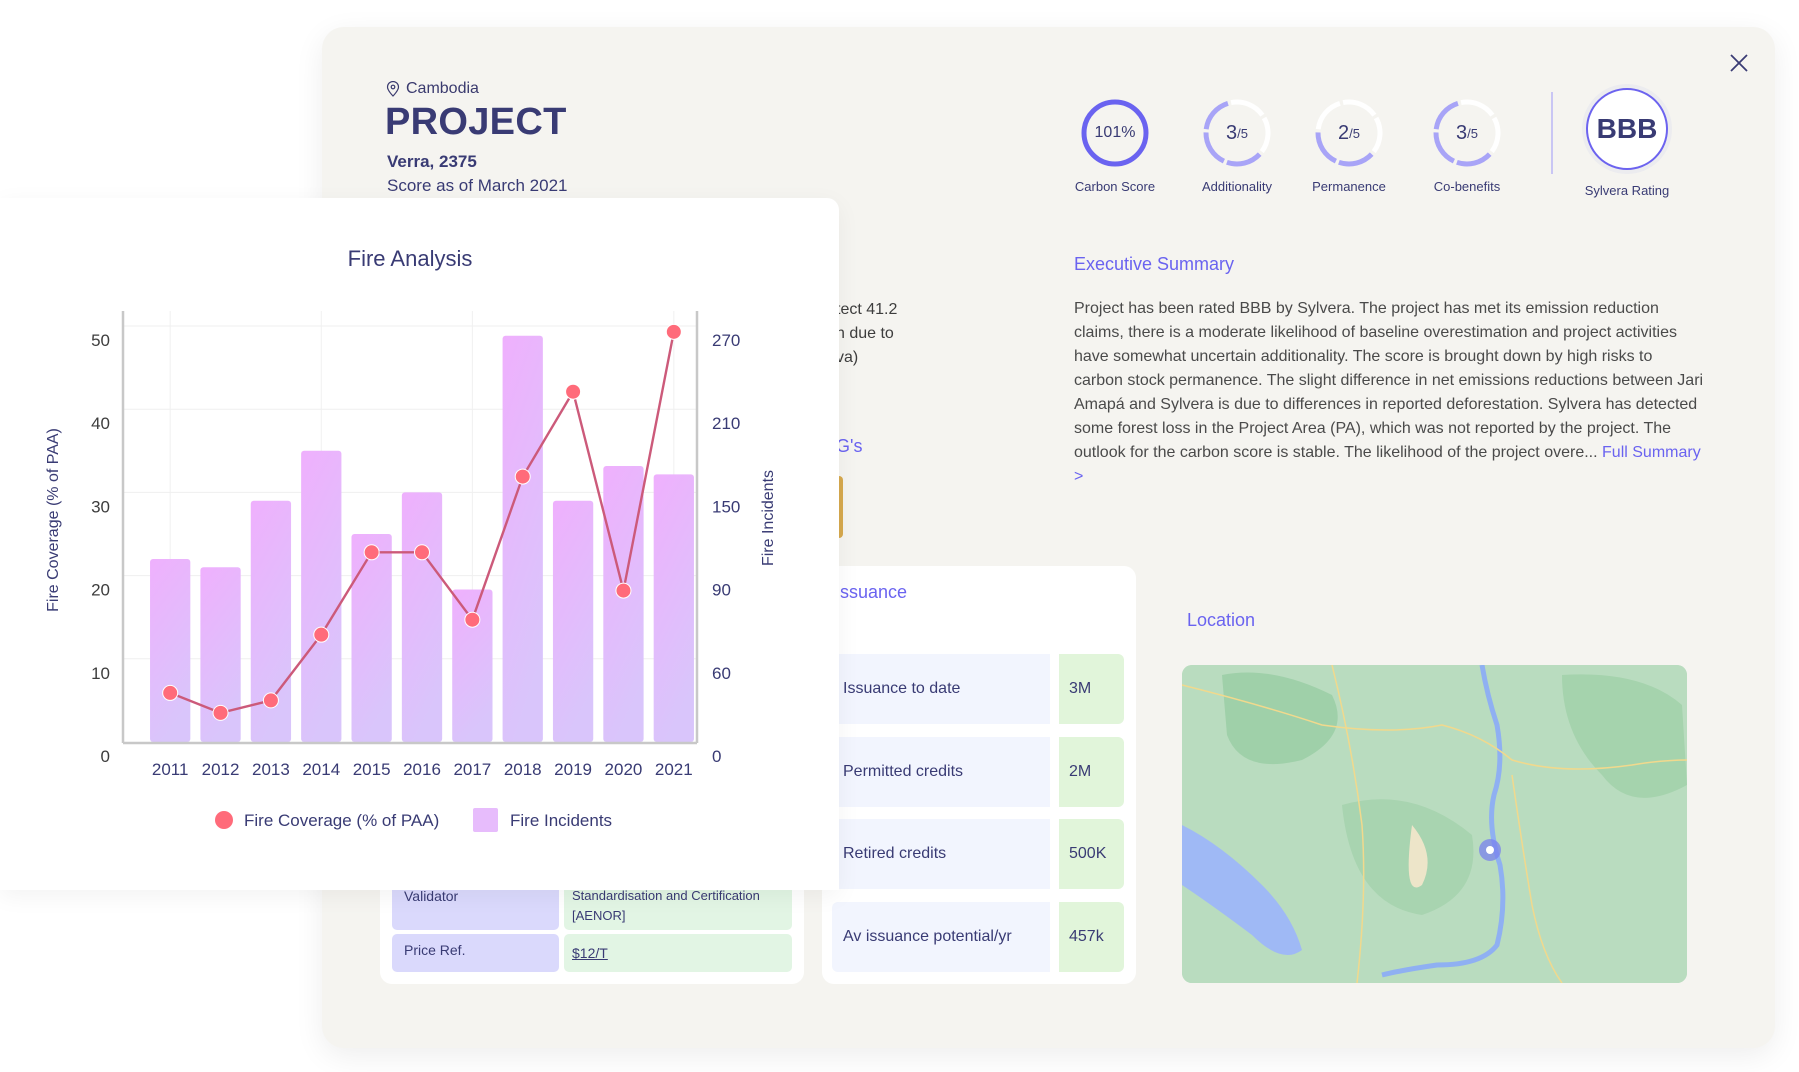 This screenshot has height=1072, width=1799. What do you see at coordinates (1354, 133) in the screenshot?
I see `permanence-max: /5` at bounding box center [1354, 133].